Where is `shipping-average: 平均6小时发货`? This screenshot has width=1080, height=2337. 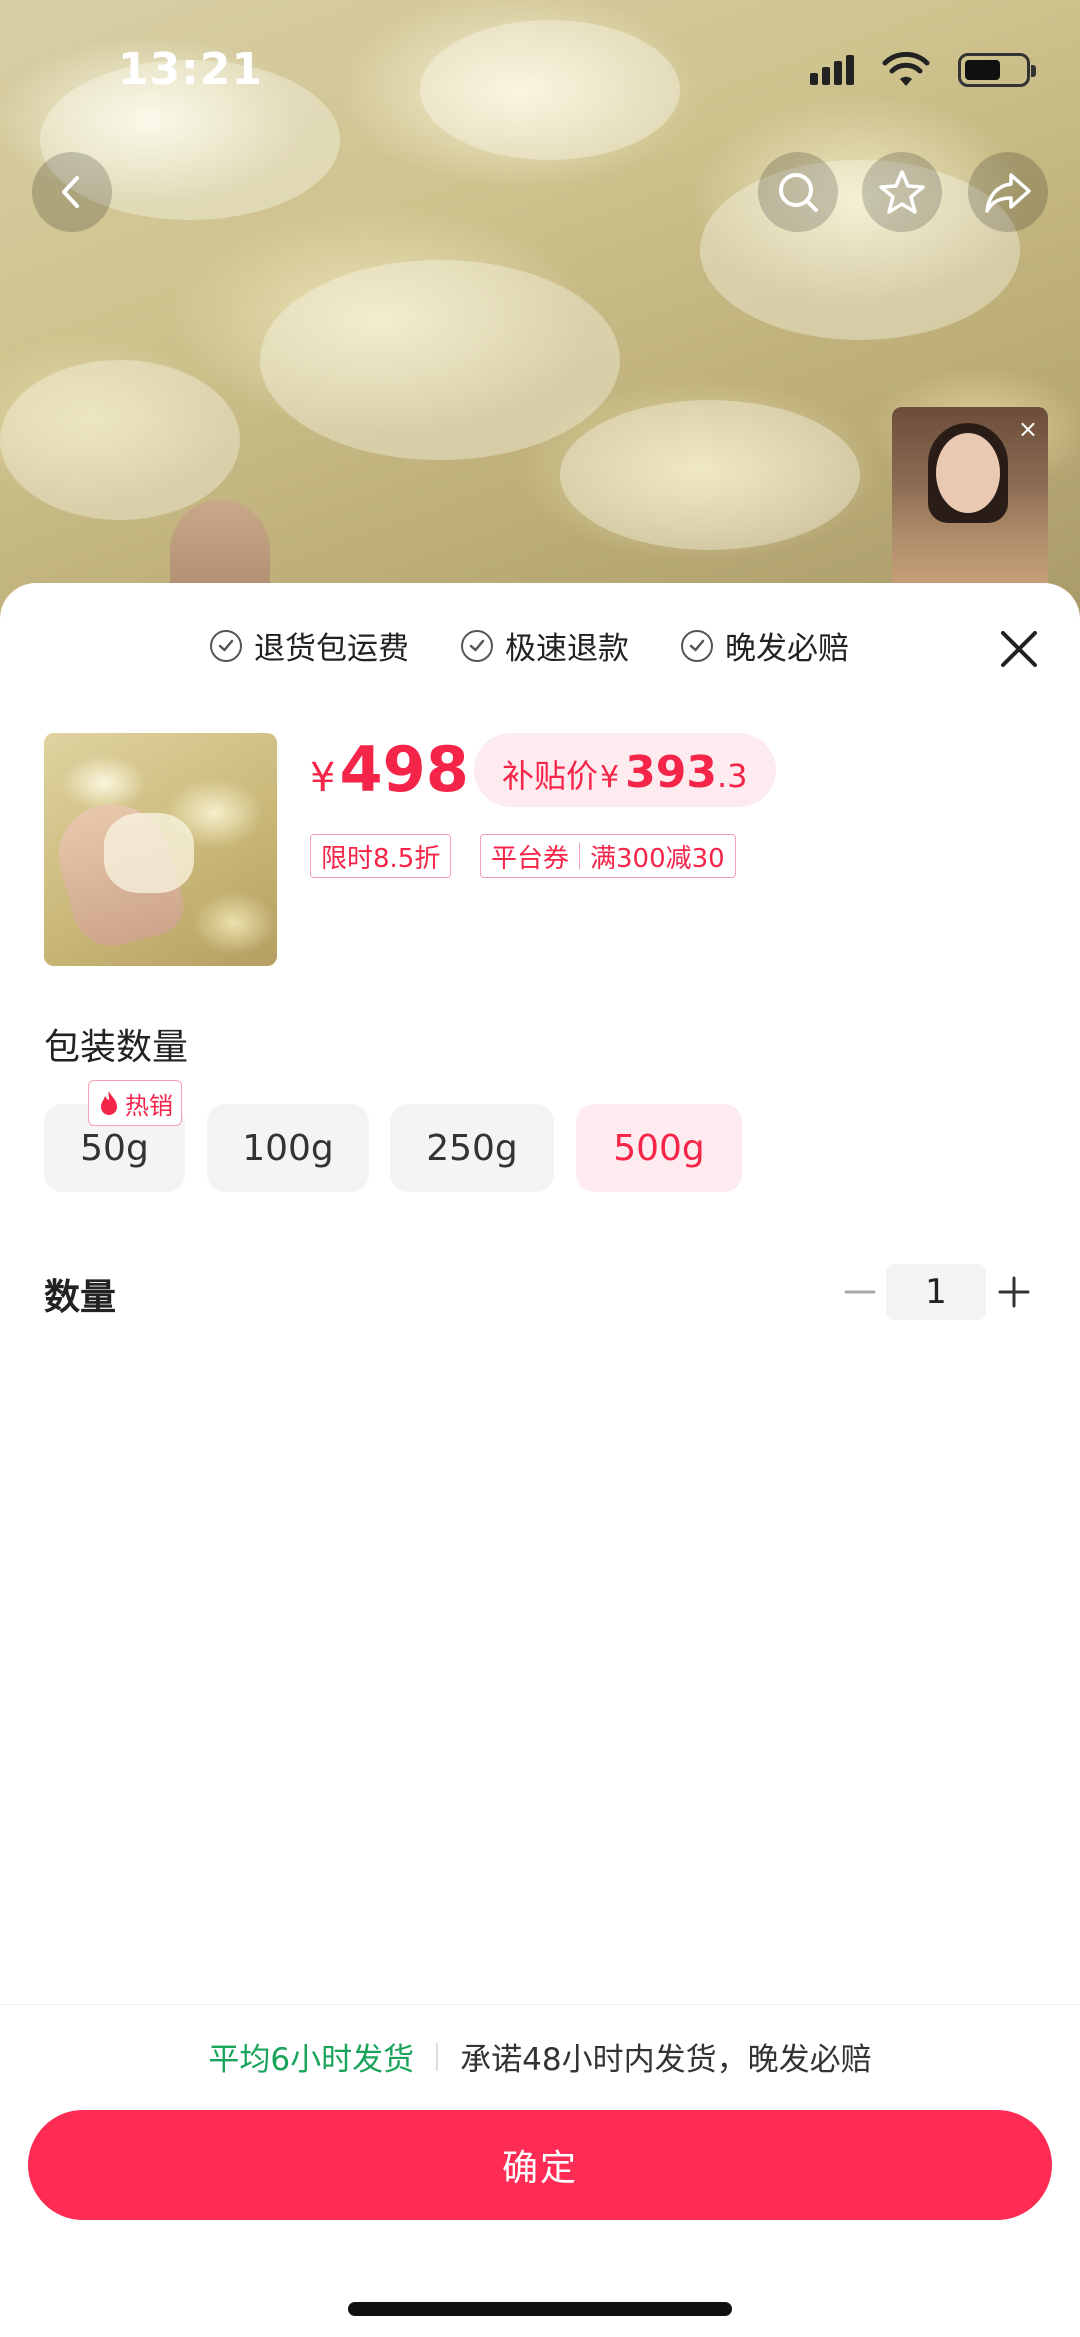 shipping-average: 平均6小时发货 is located at coordinates (311, 2060).